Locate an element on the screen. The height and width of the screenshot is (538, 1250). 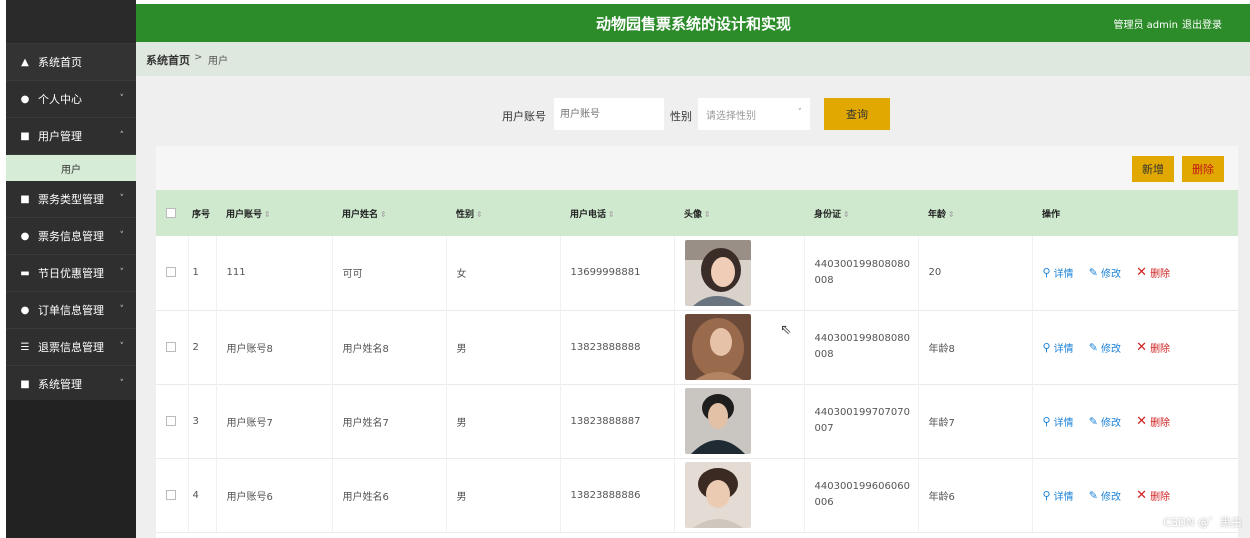
cell-account: 用户账号8 is located at coordinates (274, 347).